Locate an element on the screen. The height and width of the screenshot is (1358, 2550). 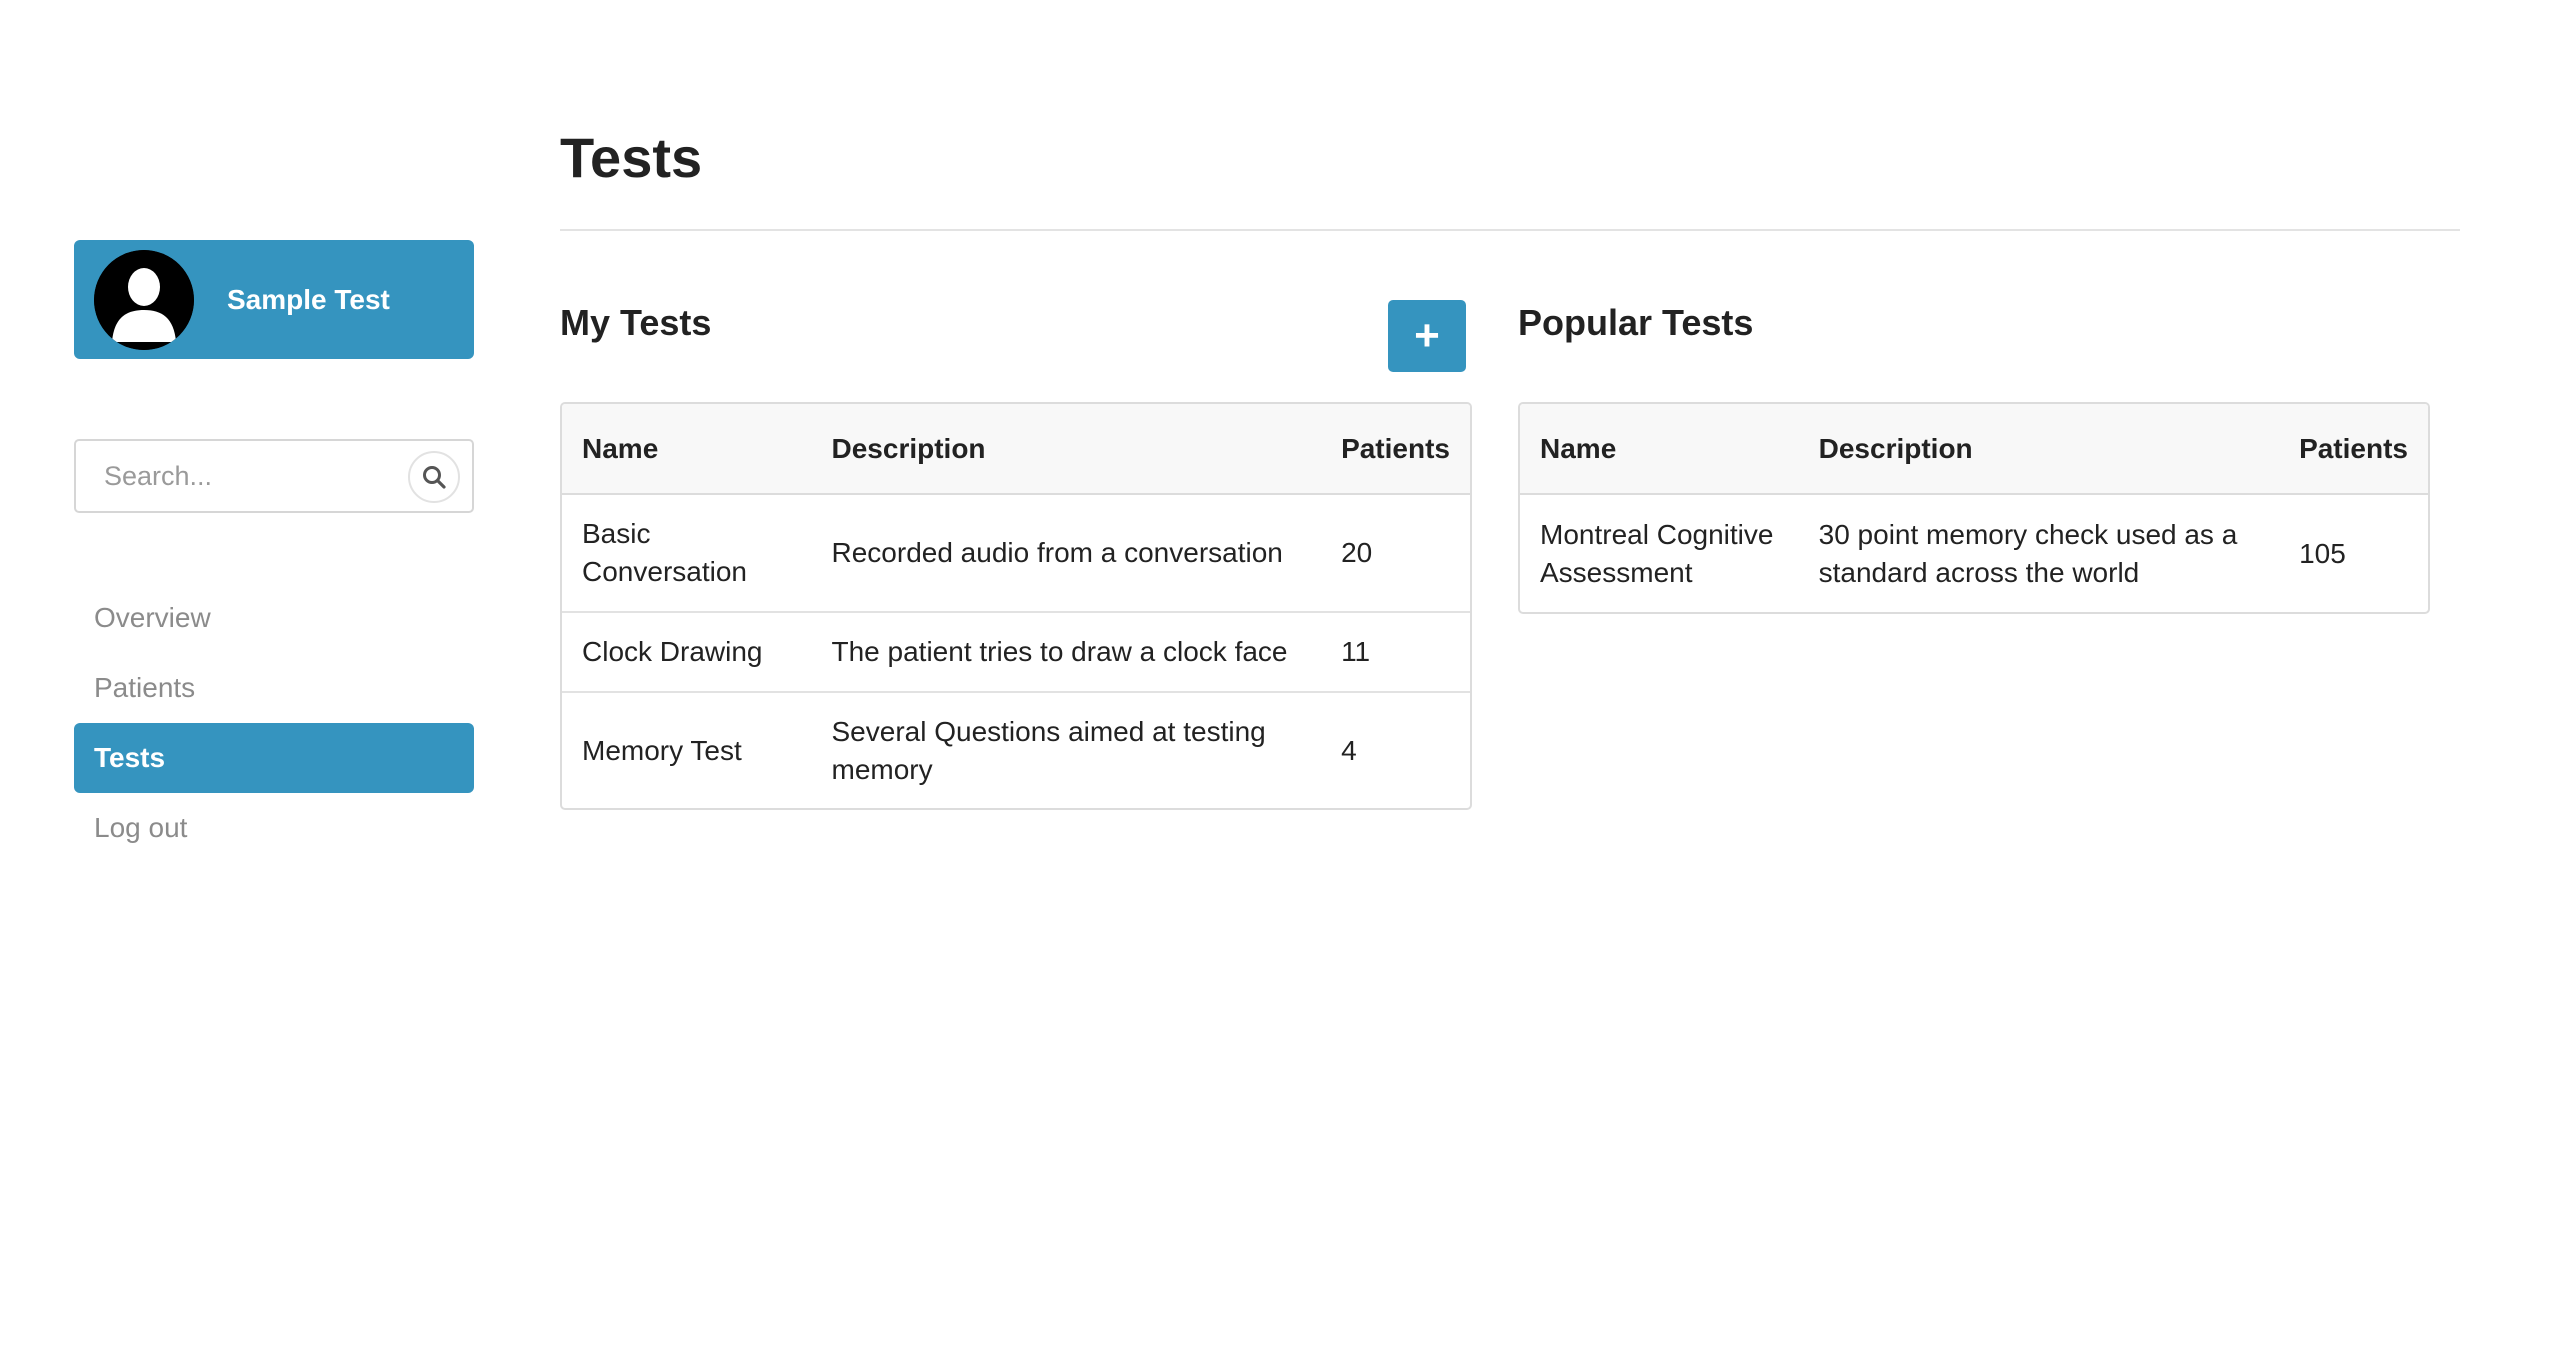
nav-item-patients: Patients is located at coordinates (274, 688).